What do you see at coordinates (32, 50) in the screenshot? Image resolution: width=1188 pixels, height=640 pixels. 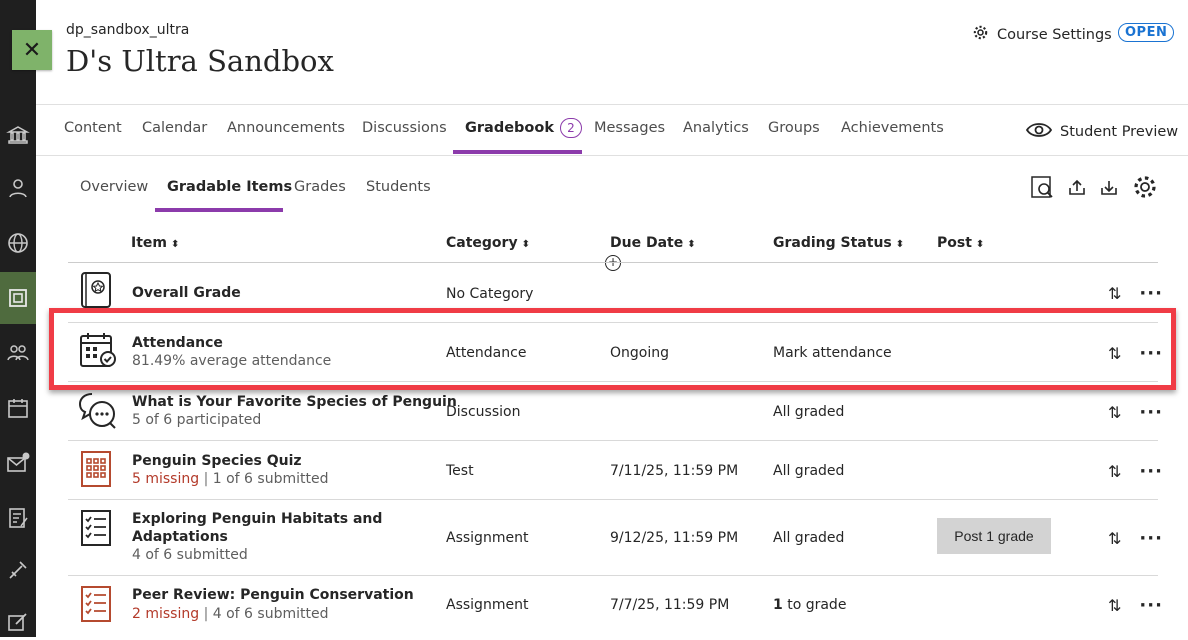 I see `close-course-button: ✕` at bounding box center [32, 50].